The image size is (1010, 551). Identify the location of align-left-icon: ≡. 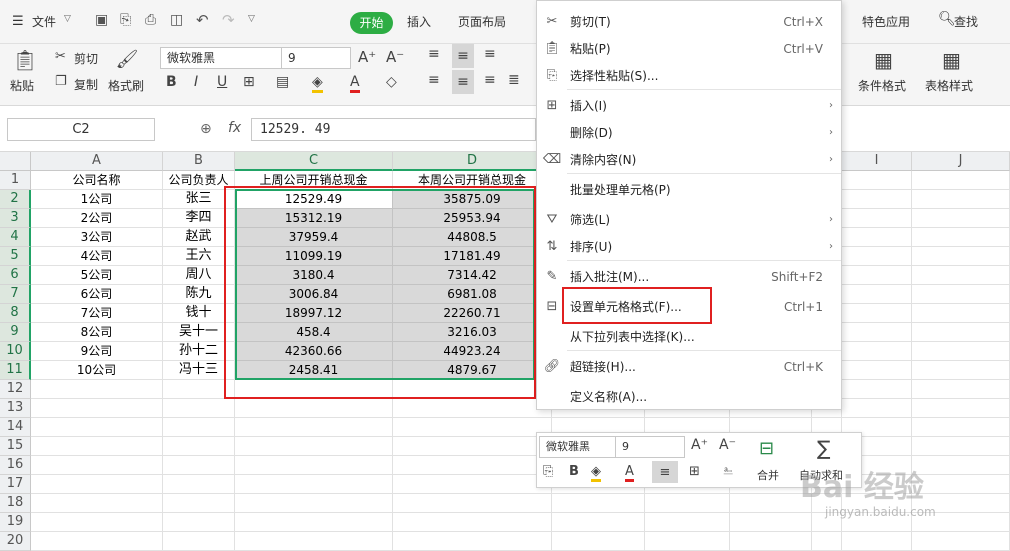
(434, 80).